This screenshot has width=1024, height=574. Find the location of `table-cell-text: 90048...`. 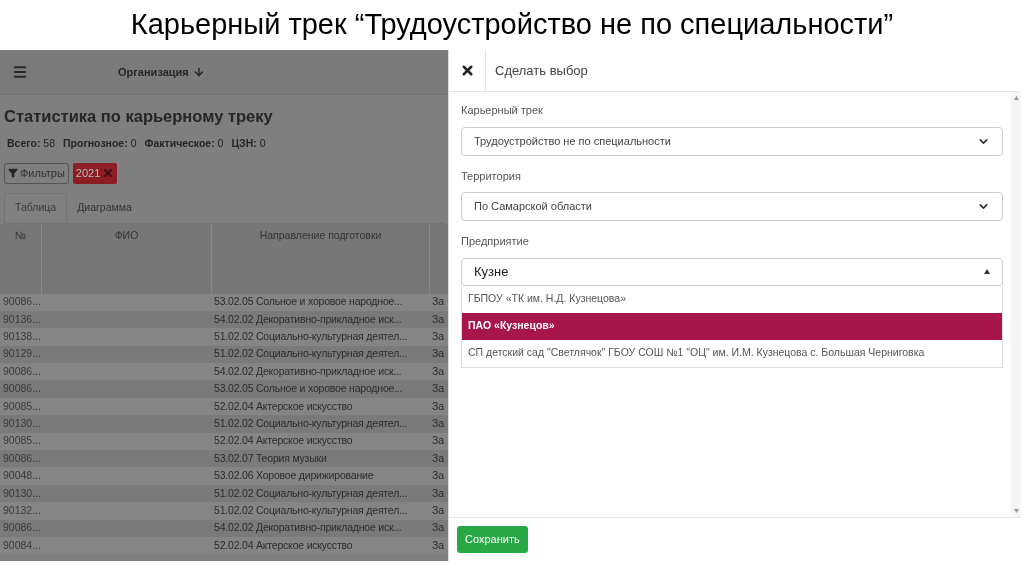

table-cell-text: 90048... is located at coordinates (22, 476).